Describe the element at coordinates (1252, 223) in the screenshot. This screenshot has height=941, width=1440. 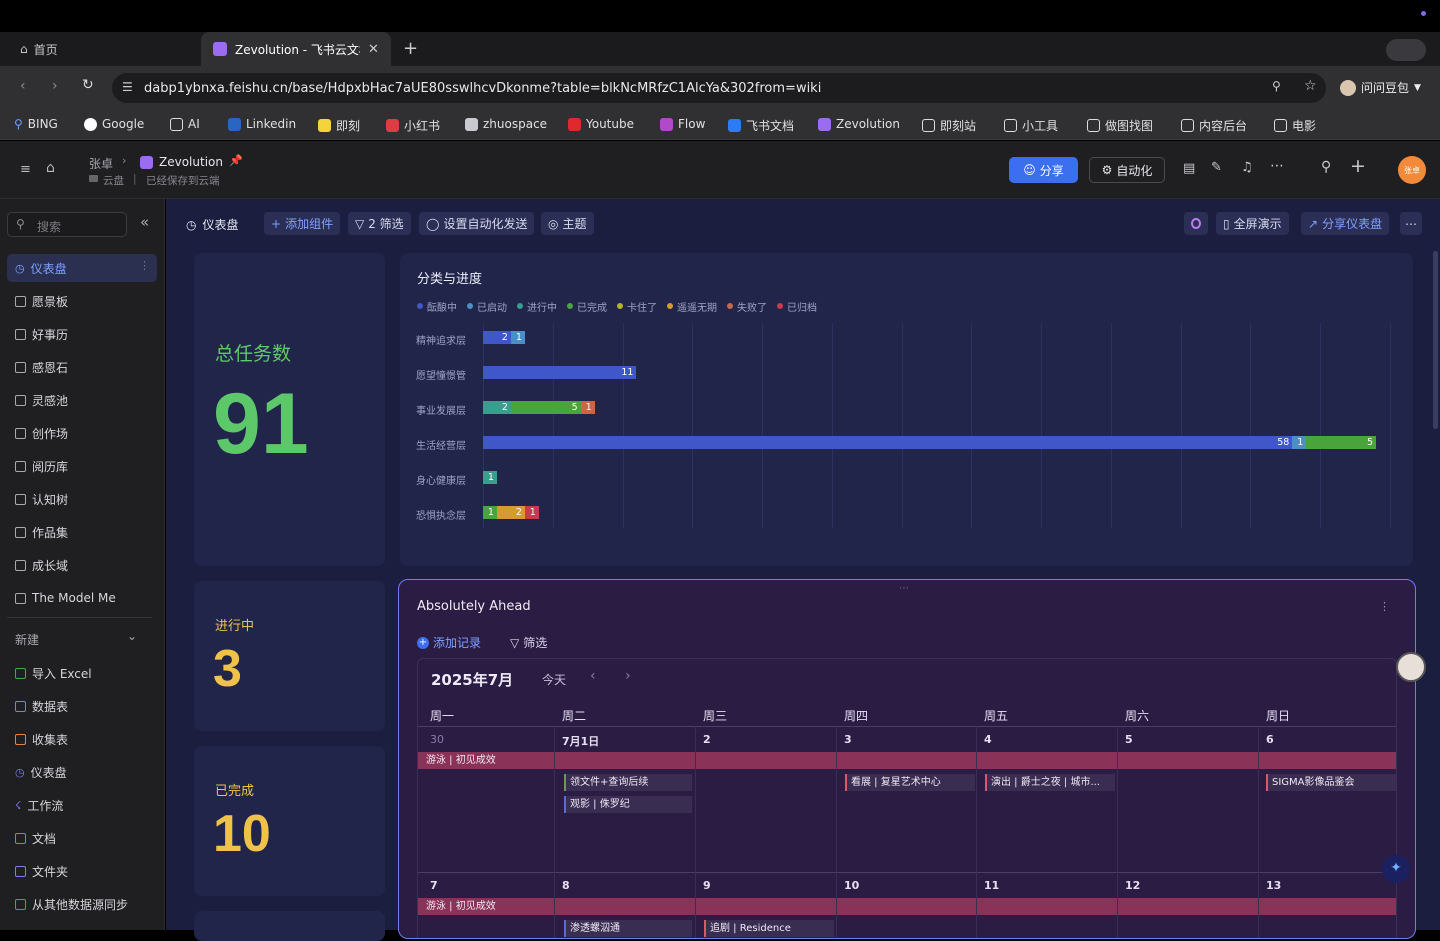
I see `fullscreen-button: ▯ 全屏演示` at that location.